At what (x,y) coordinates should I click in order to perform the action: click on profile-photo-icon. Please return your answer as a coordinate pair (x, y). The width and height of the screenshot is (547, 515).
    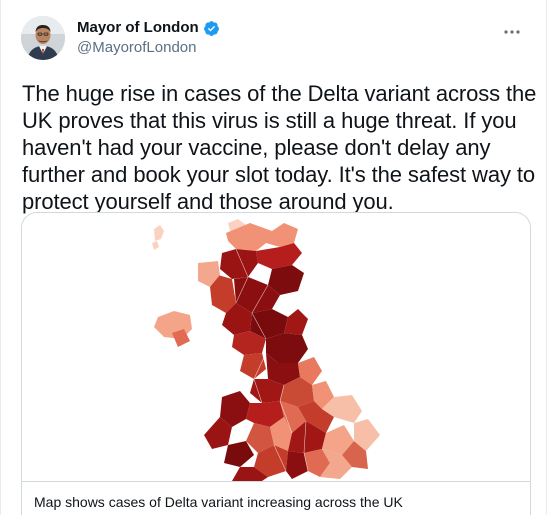
    Looking at the image, I should click on (43, 38).